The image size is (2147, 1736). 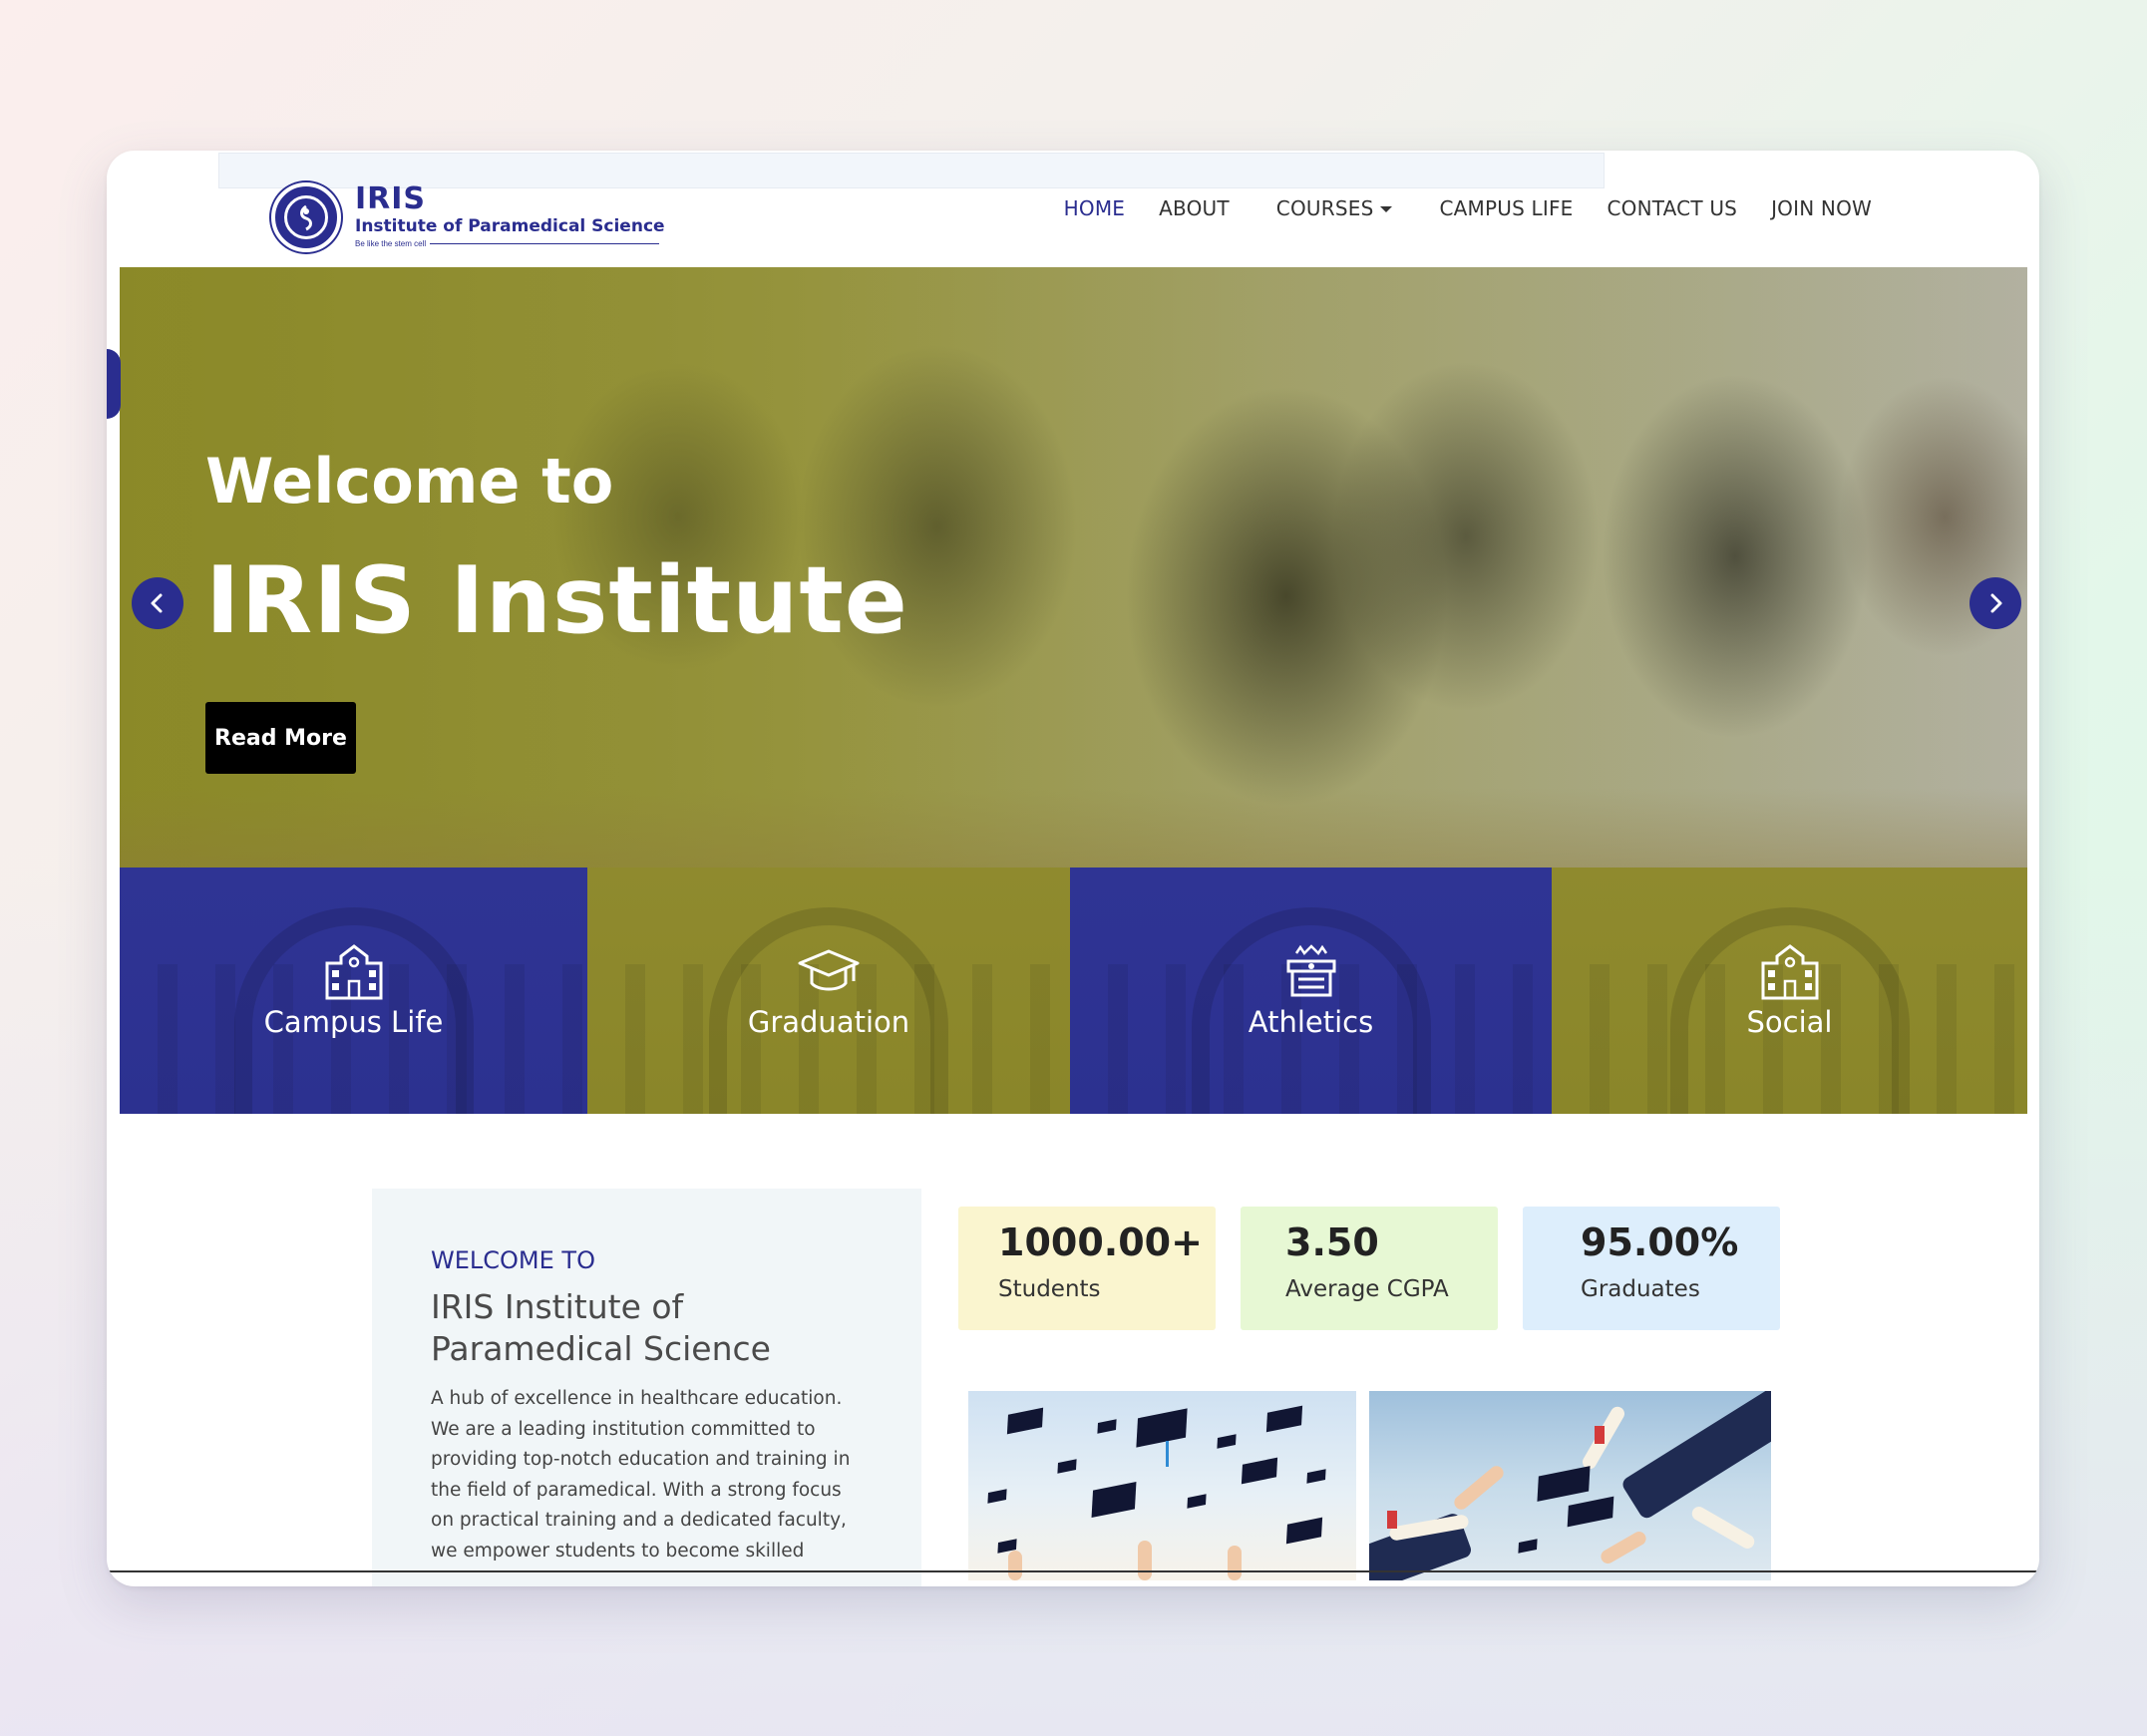 I want to click on nav-about: ABOUT, so click(x=1194, y=208).